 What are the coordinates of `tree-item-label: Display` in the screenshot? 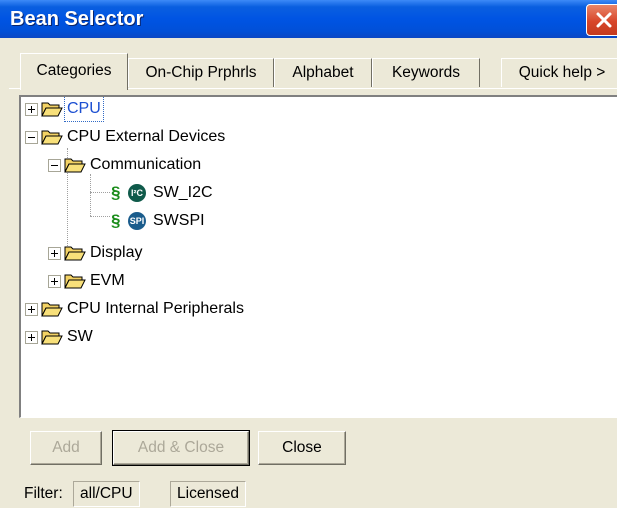 It's located at (116, 252).